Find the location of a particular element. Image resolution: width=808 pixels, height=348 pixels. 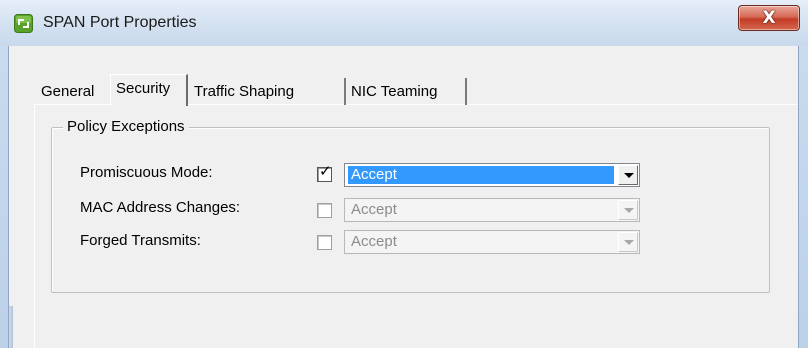

tab-nic-teaming: NIC Teaming is located at coordinates (406, 91).